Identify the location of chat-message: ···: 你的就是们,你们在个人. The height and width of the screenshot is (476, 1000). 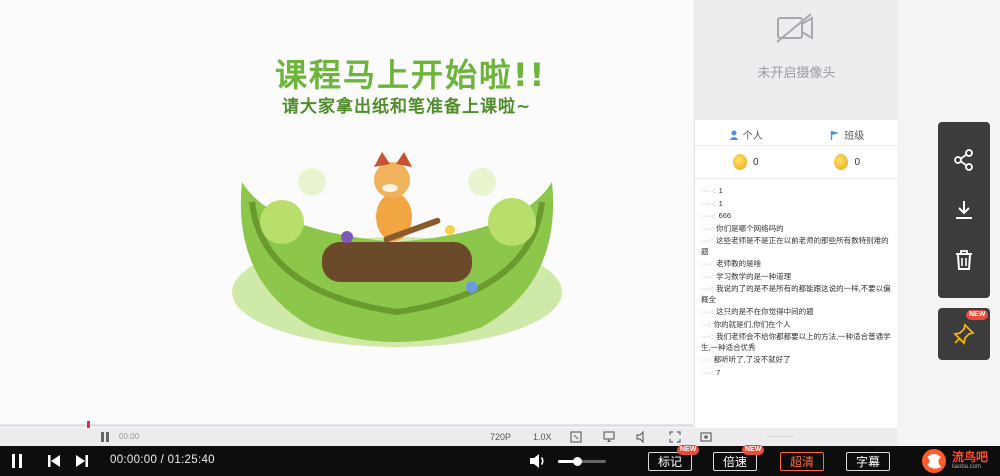
(746, 324).